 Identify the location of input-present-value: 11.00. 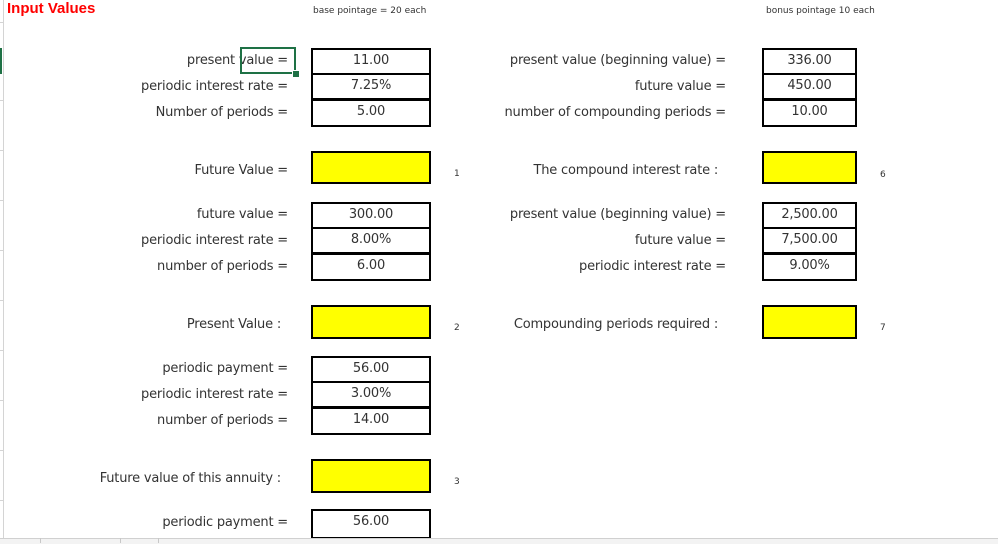
(371, 61).